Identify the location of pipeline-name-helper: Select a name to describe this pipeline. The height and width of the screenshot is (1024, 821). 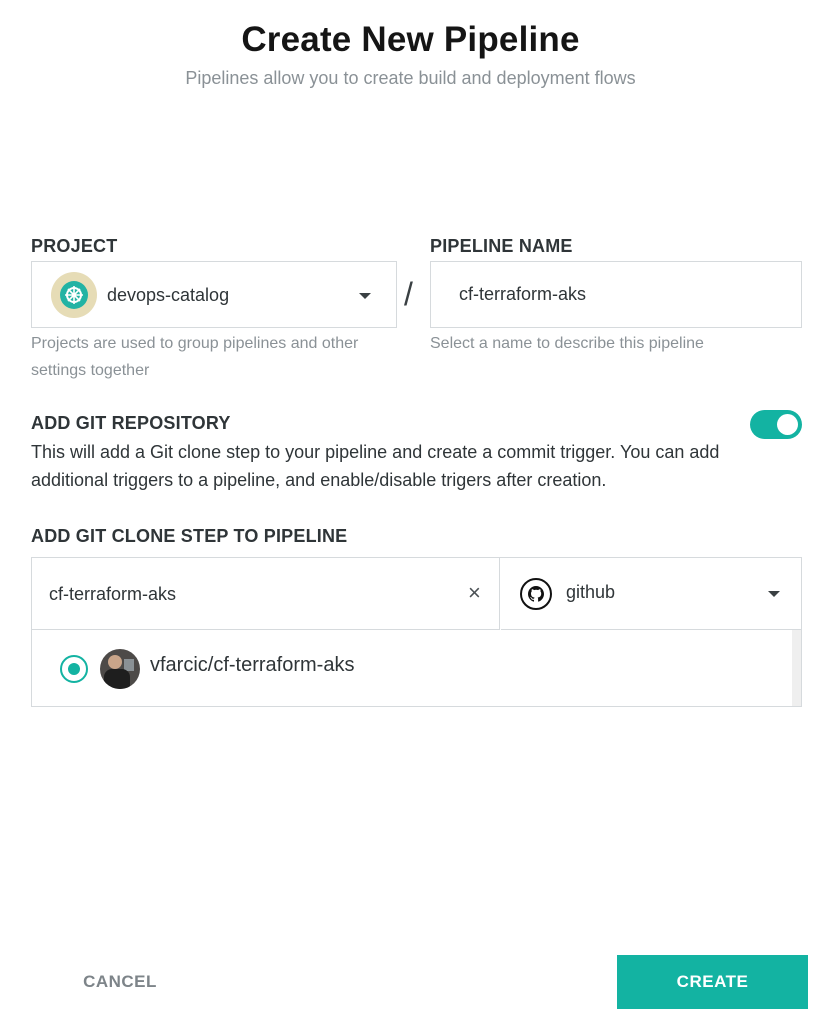
(567, 343).